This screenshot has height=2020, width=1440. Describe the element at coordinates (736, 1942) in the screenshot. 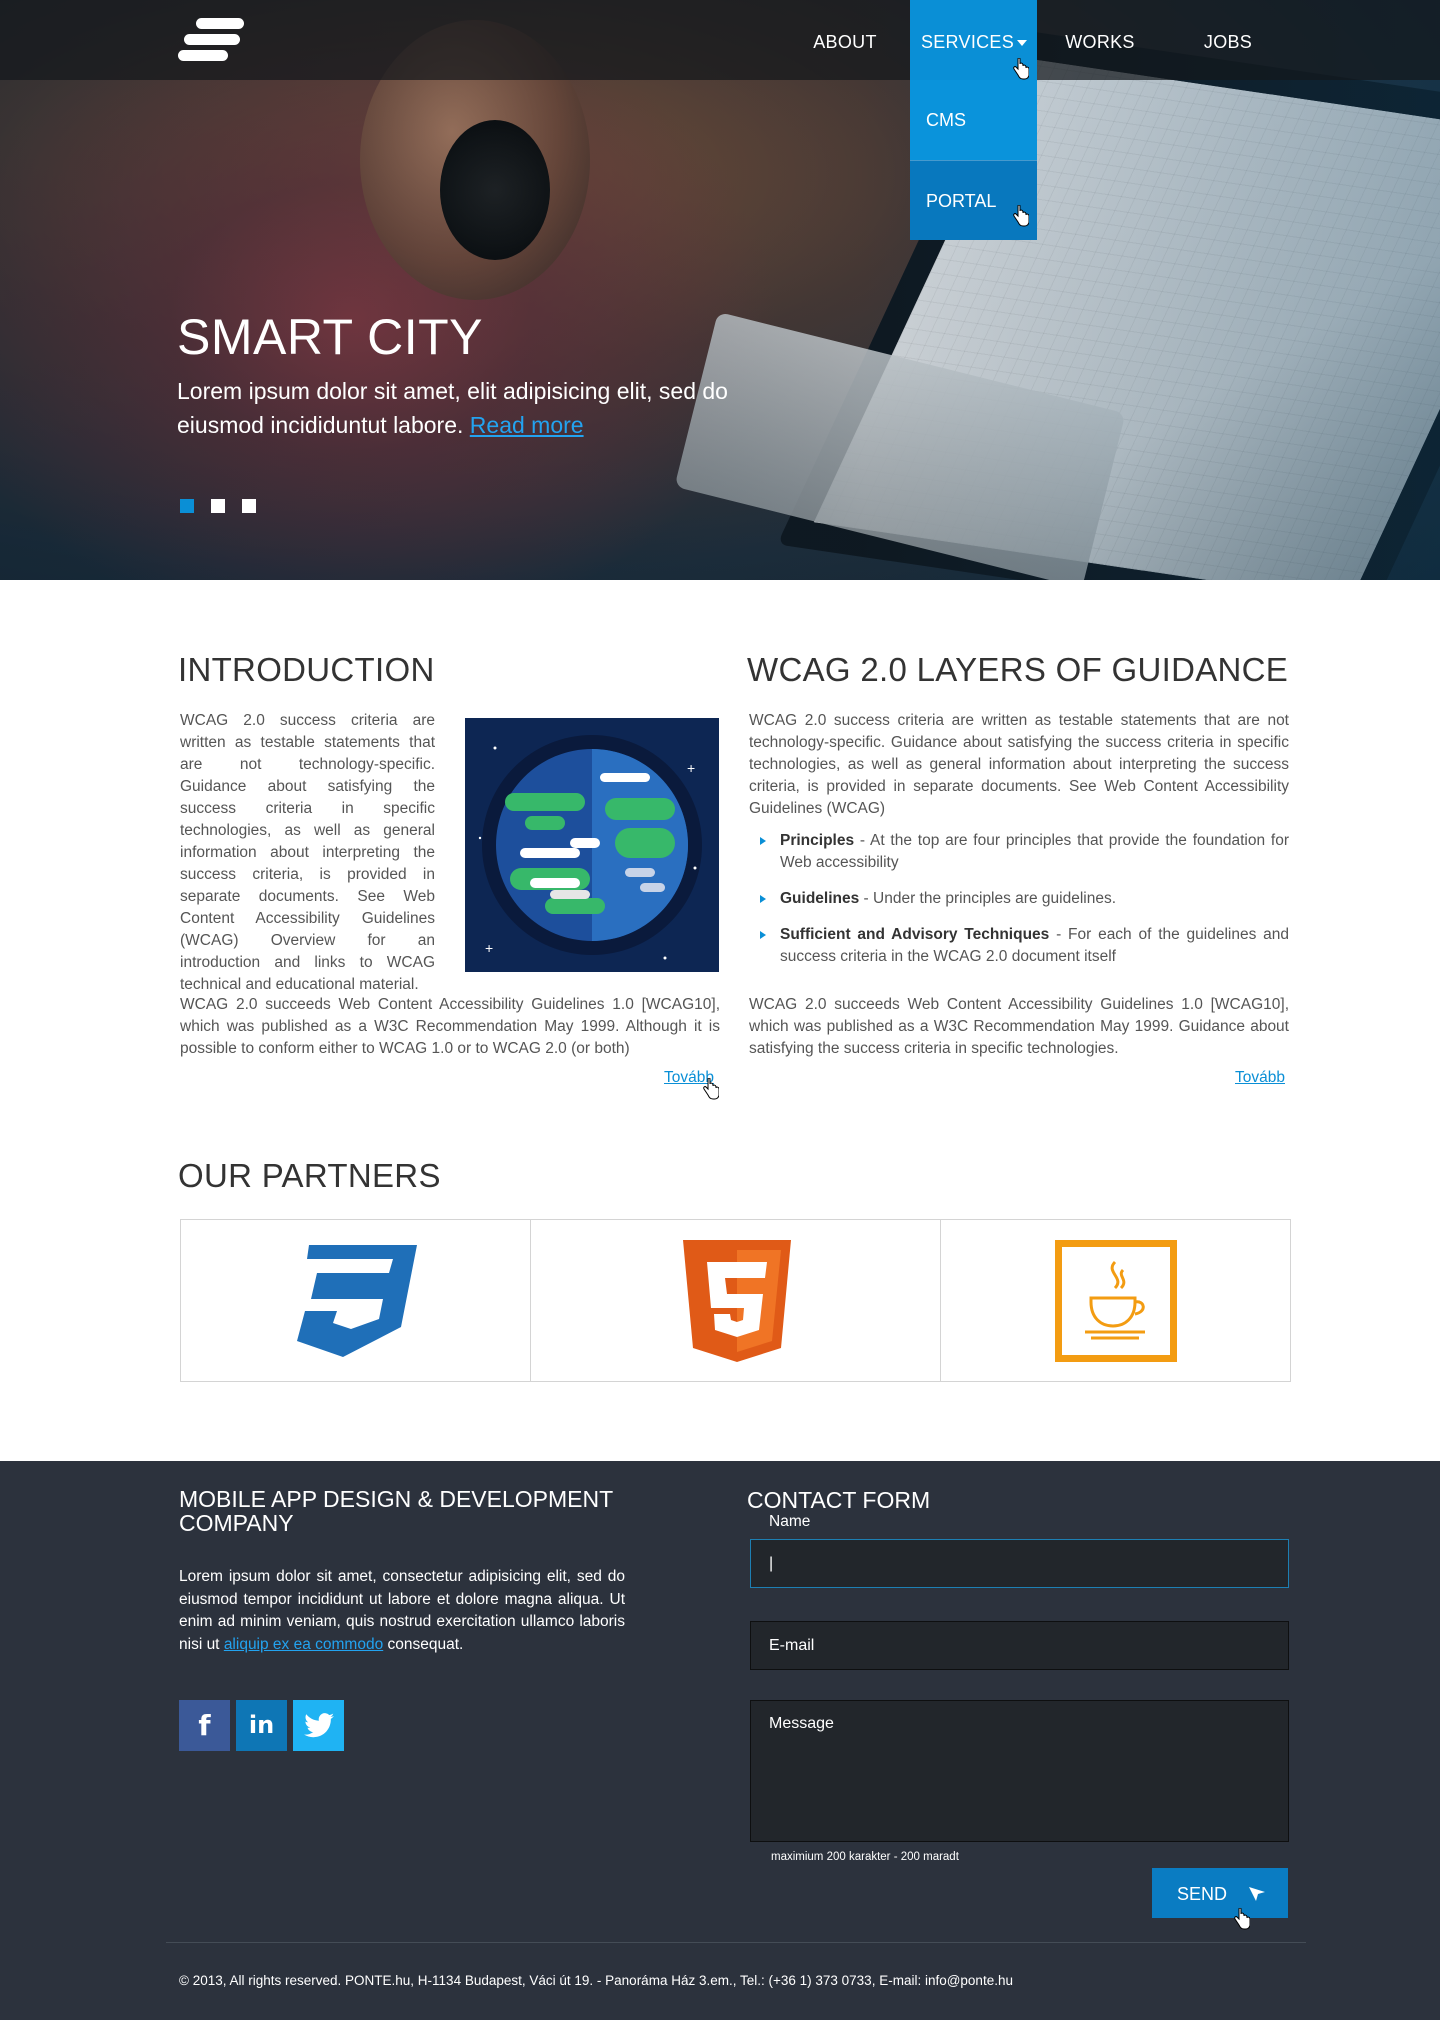

I see `footer-divider` at that location.